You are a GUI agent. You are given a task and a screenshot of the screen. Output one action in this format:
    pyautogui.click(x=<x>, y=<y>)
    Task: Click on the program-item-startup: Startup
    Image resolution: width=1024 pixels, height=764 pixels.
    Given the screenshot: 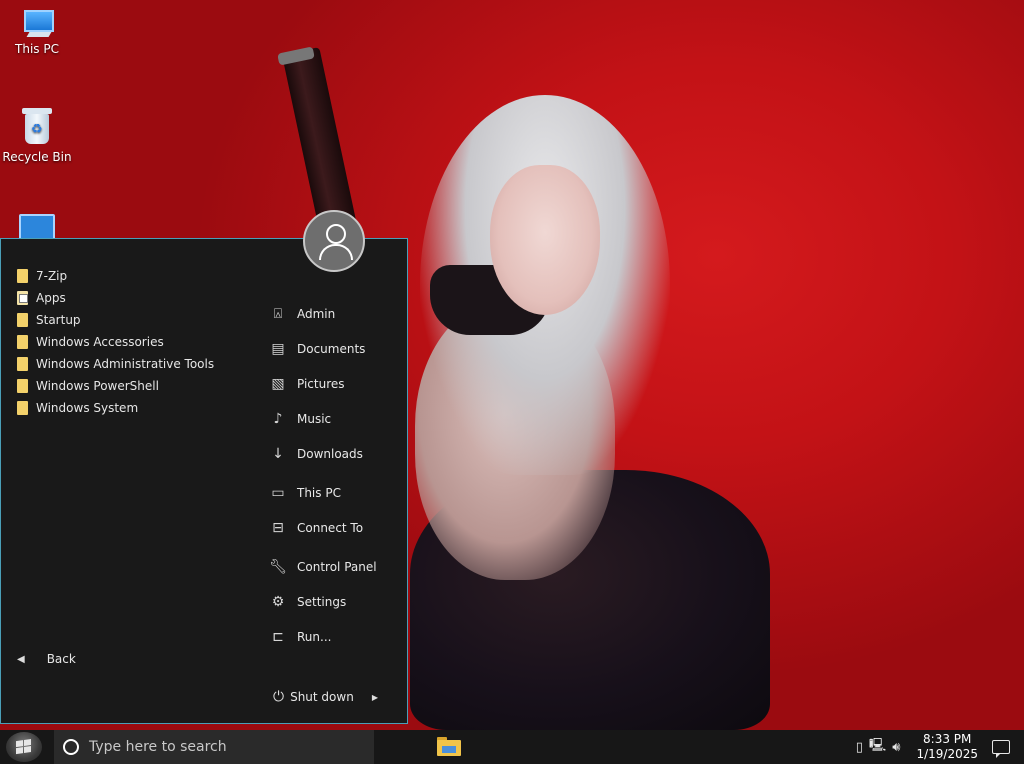 What is the action you would take?
    pyautogui.click(x=115, y=320)
    